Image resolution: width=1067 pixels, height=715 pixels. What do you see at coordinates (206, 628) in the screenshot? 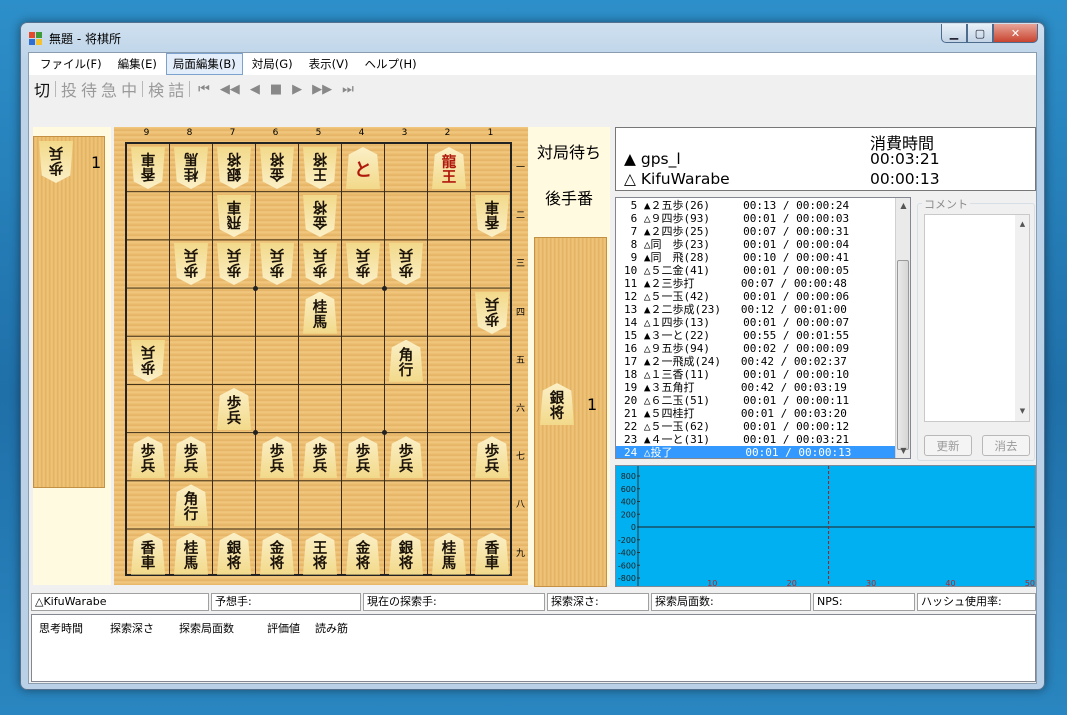
I see `col-nodes: 探索局面数` at bounding box center [206, 628].